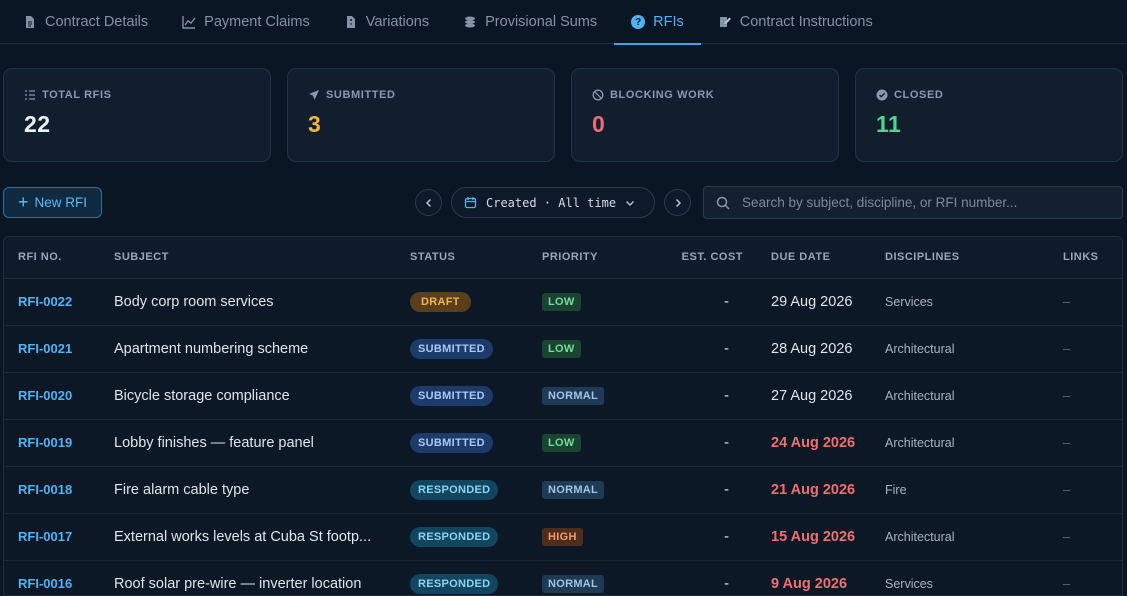 Image resolution: width=1127 pixels, height=596 pixels. I want to click on rfi-number-cell: RFI-0020, so click(59, 395).